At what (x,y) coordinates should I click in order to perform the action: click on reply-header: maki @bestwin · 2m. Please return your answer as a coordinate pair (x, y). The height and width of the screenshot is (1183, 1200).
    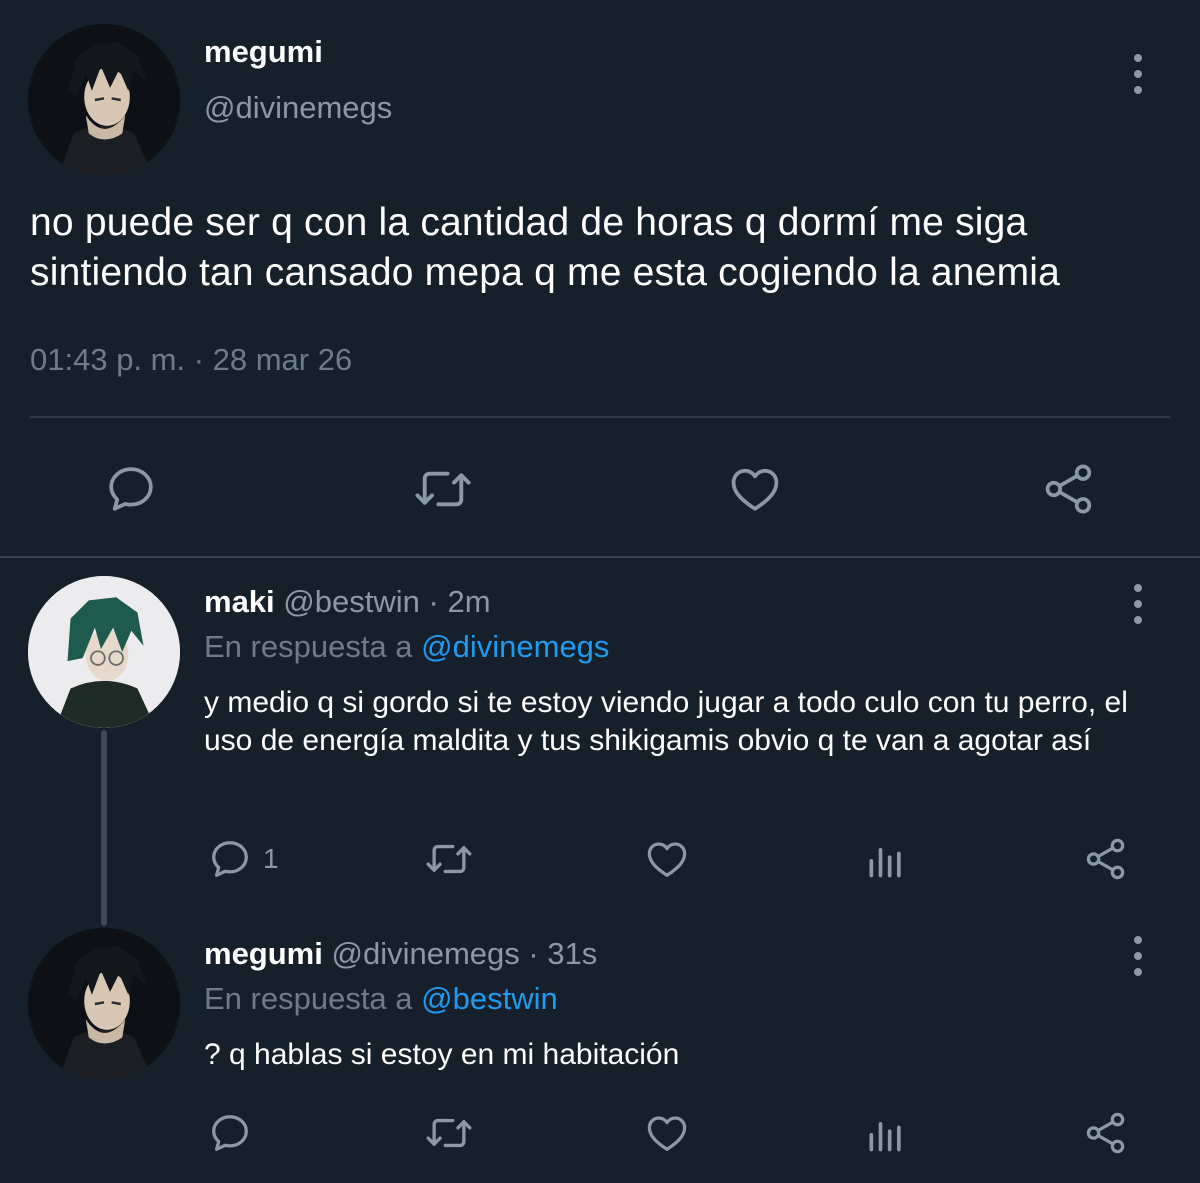
    Looking at the image, I should click on (347, 602).